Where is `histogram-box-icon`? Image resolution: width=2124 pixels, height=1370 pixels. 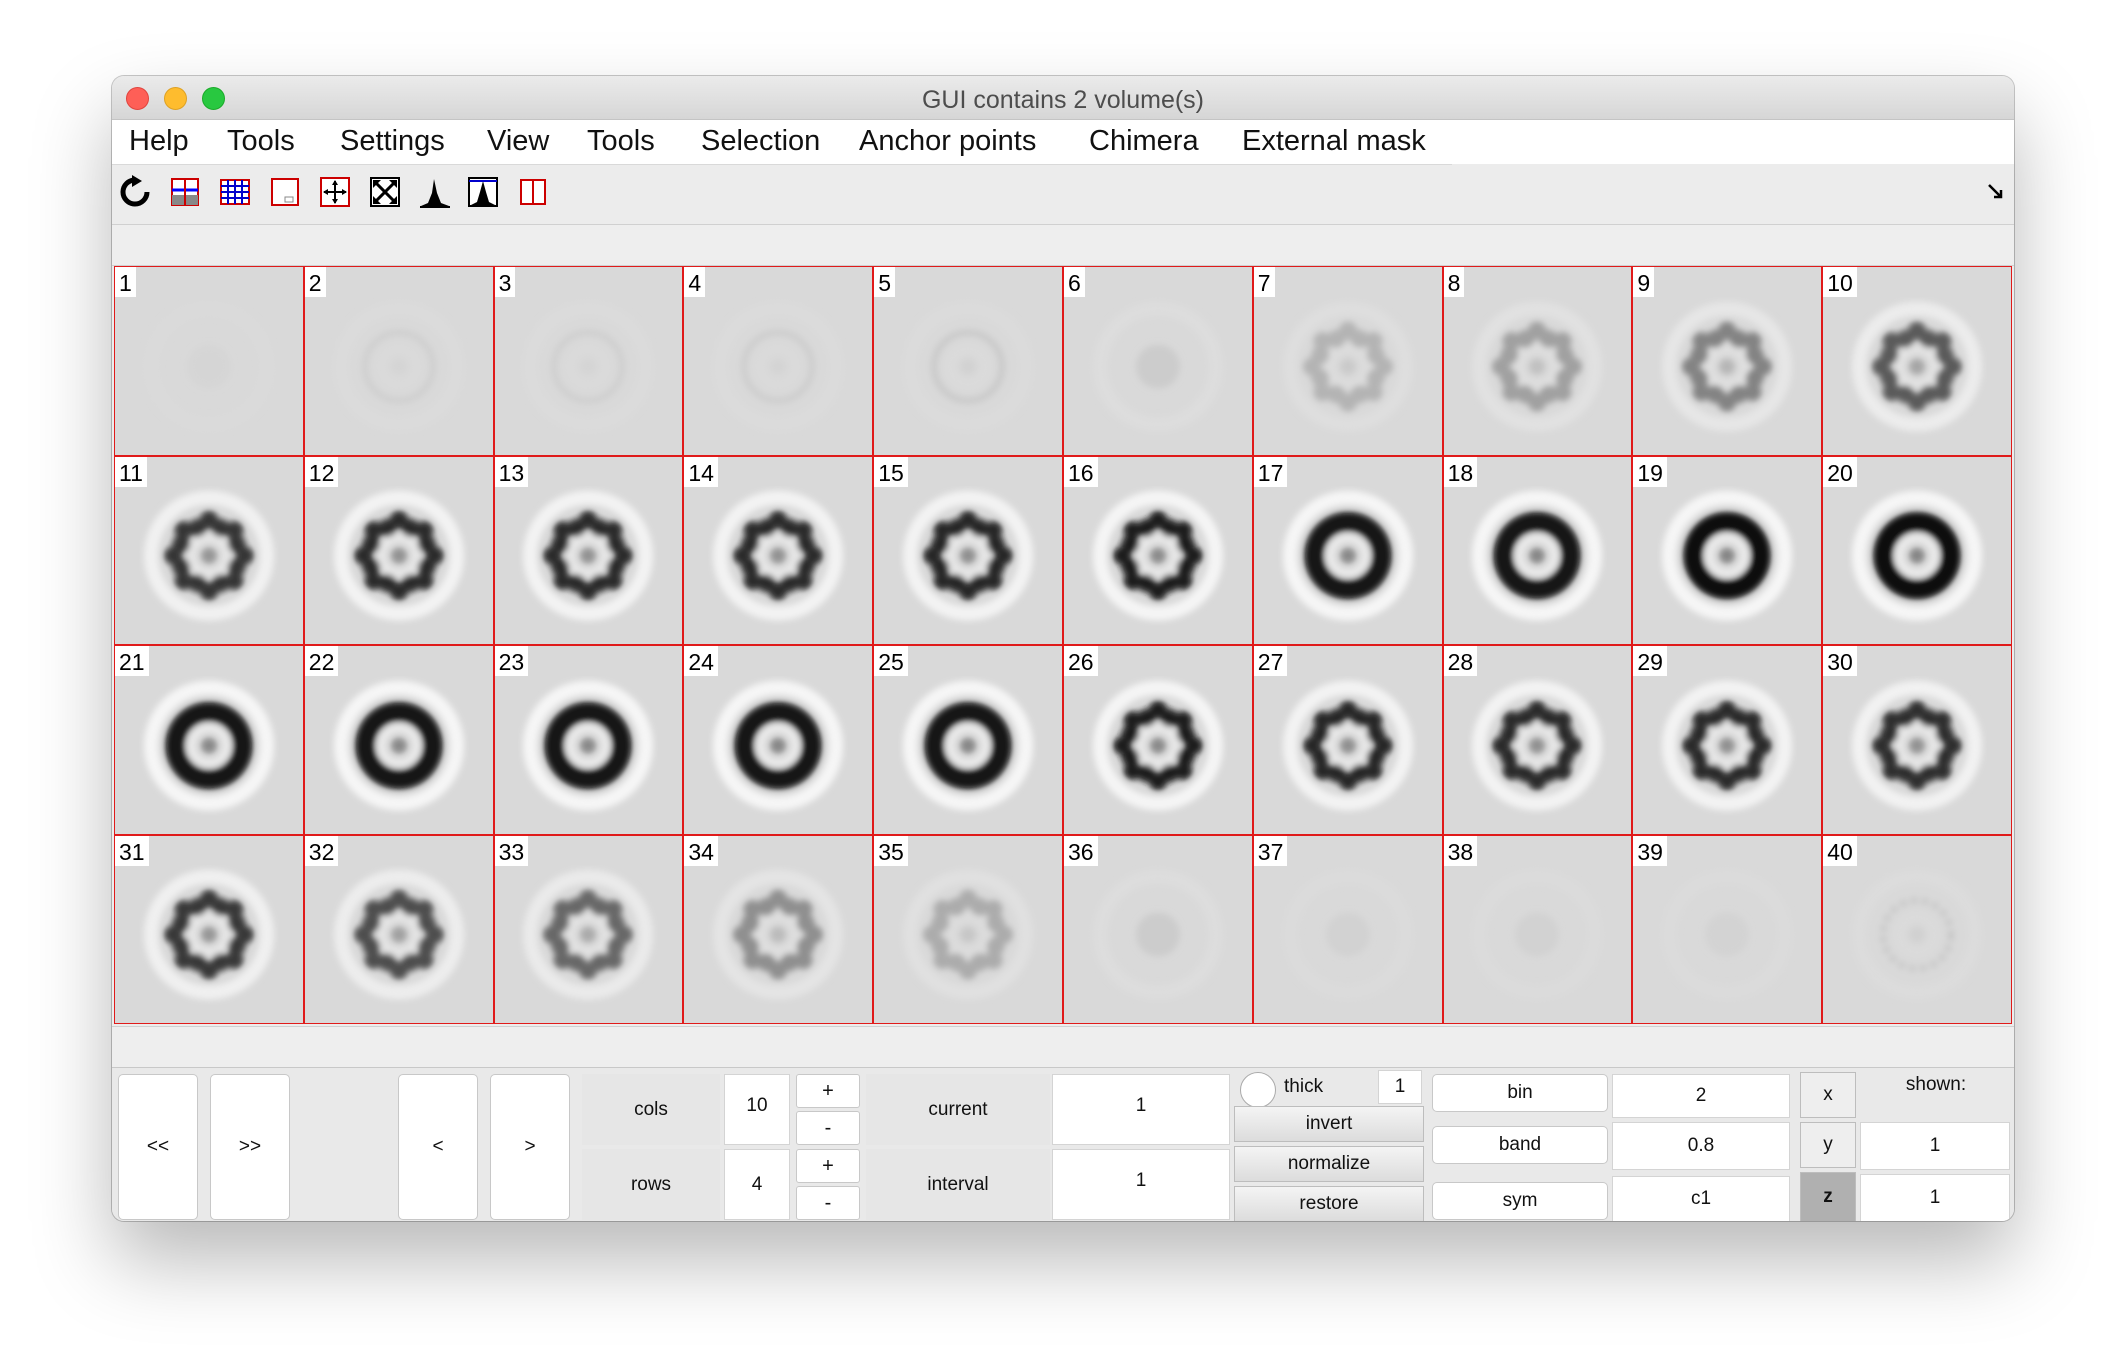
histogram-box-icon is located at coordinates (483, 192).